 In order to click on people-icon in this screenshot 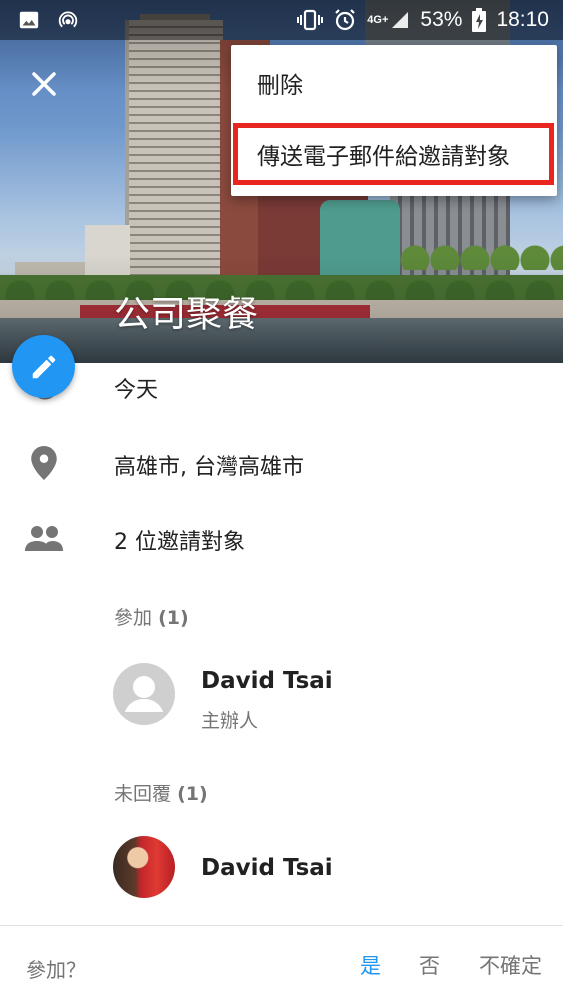, I will do `click(44, 538)`.